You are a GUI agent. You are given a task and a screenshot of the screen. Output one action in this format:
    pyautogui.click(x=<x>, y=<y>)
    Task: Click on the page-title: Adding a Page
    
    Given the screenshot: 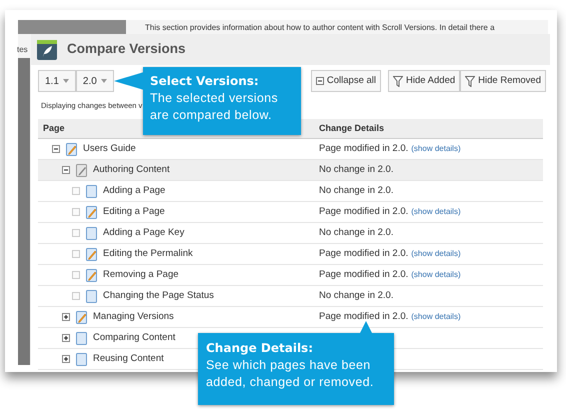 What is the action you would take?
    pyautogui.click(x=134, y=191)
    